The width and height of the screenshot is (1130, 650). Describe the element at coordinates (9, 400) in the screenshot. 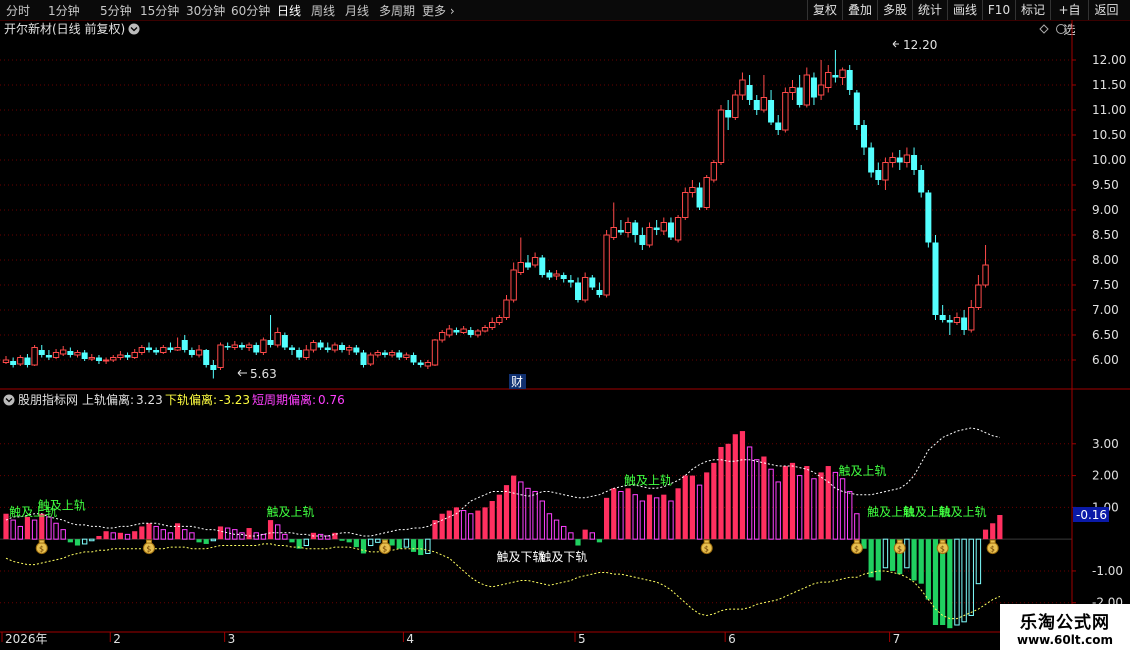

I see `indicator-chevron-icon` at that location.